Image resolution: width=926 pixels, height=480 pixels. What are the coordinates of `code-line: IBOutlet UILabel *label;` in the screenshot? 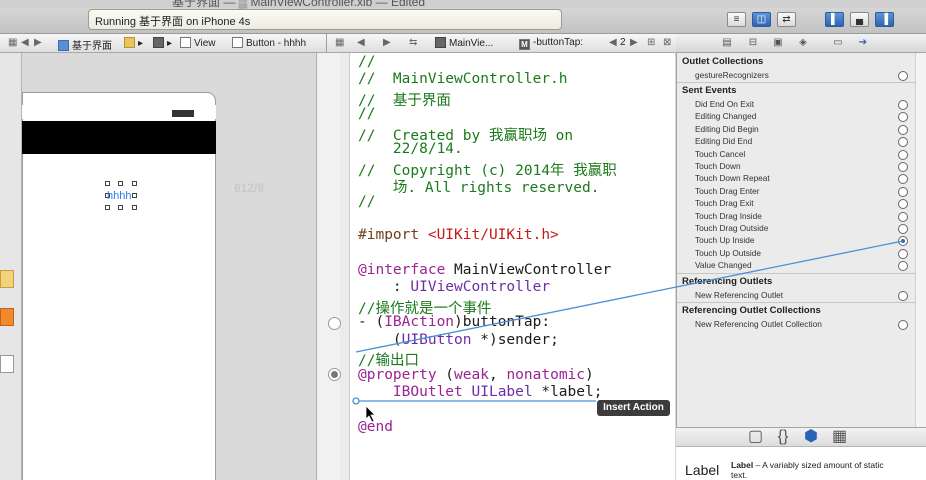 It's located at (480, 392).